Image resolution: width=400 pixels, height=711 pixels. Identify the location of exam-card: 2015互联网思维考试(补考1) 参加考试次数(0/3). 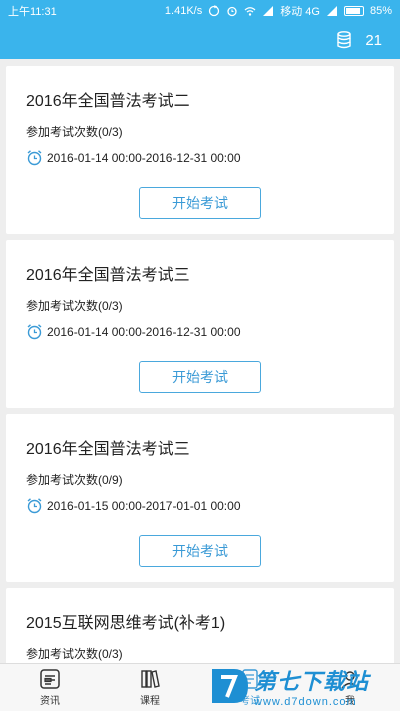
(200, 628).